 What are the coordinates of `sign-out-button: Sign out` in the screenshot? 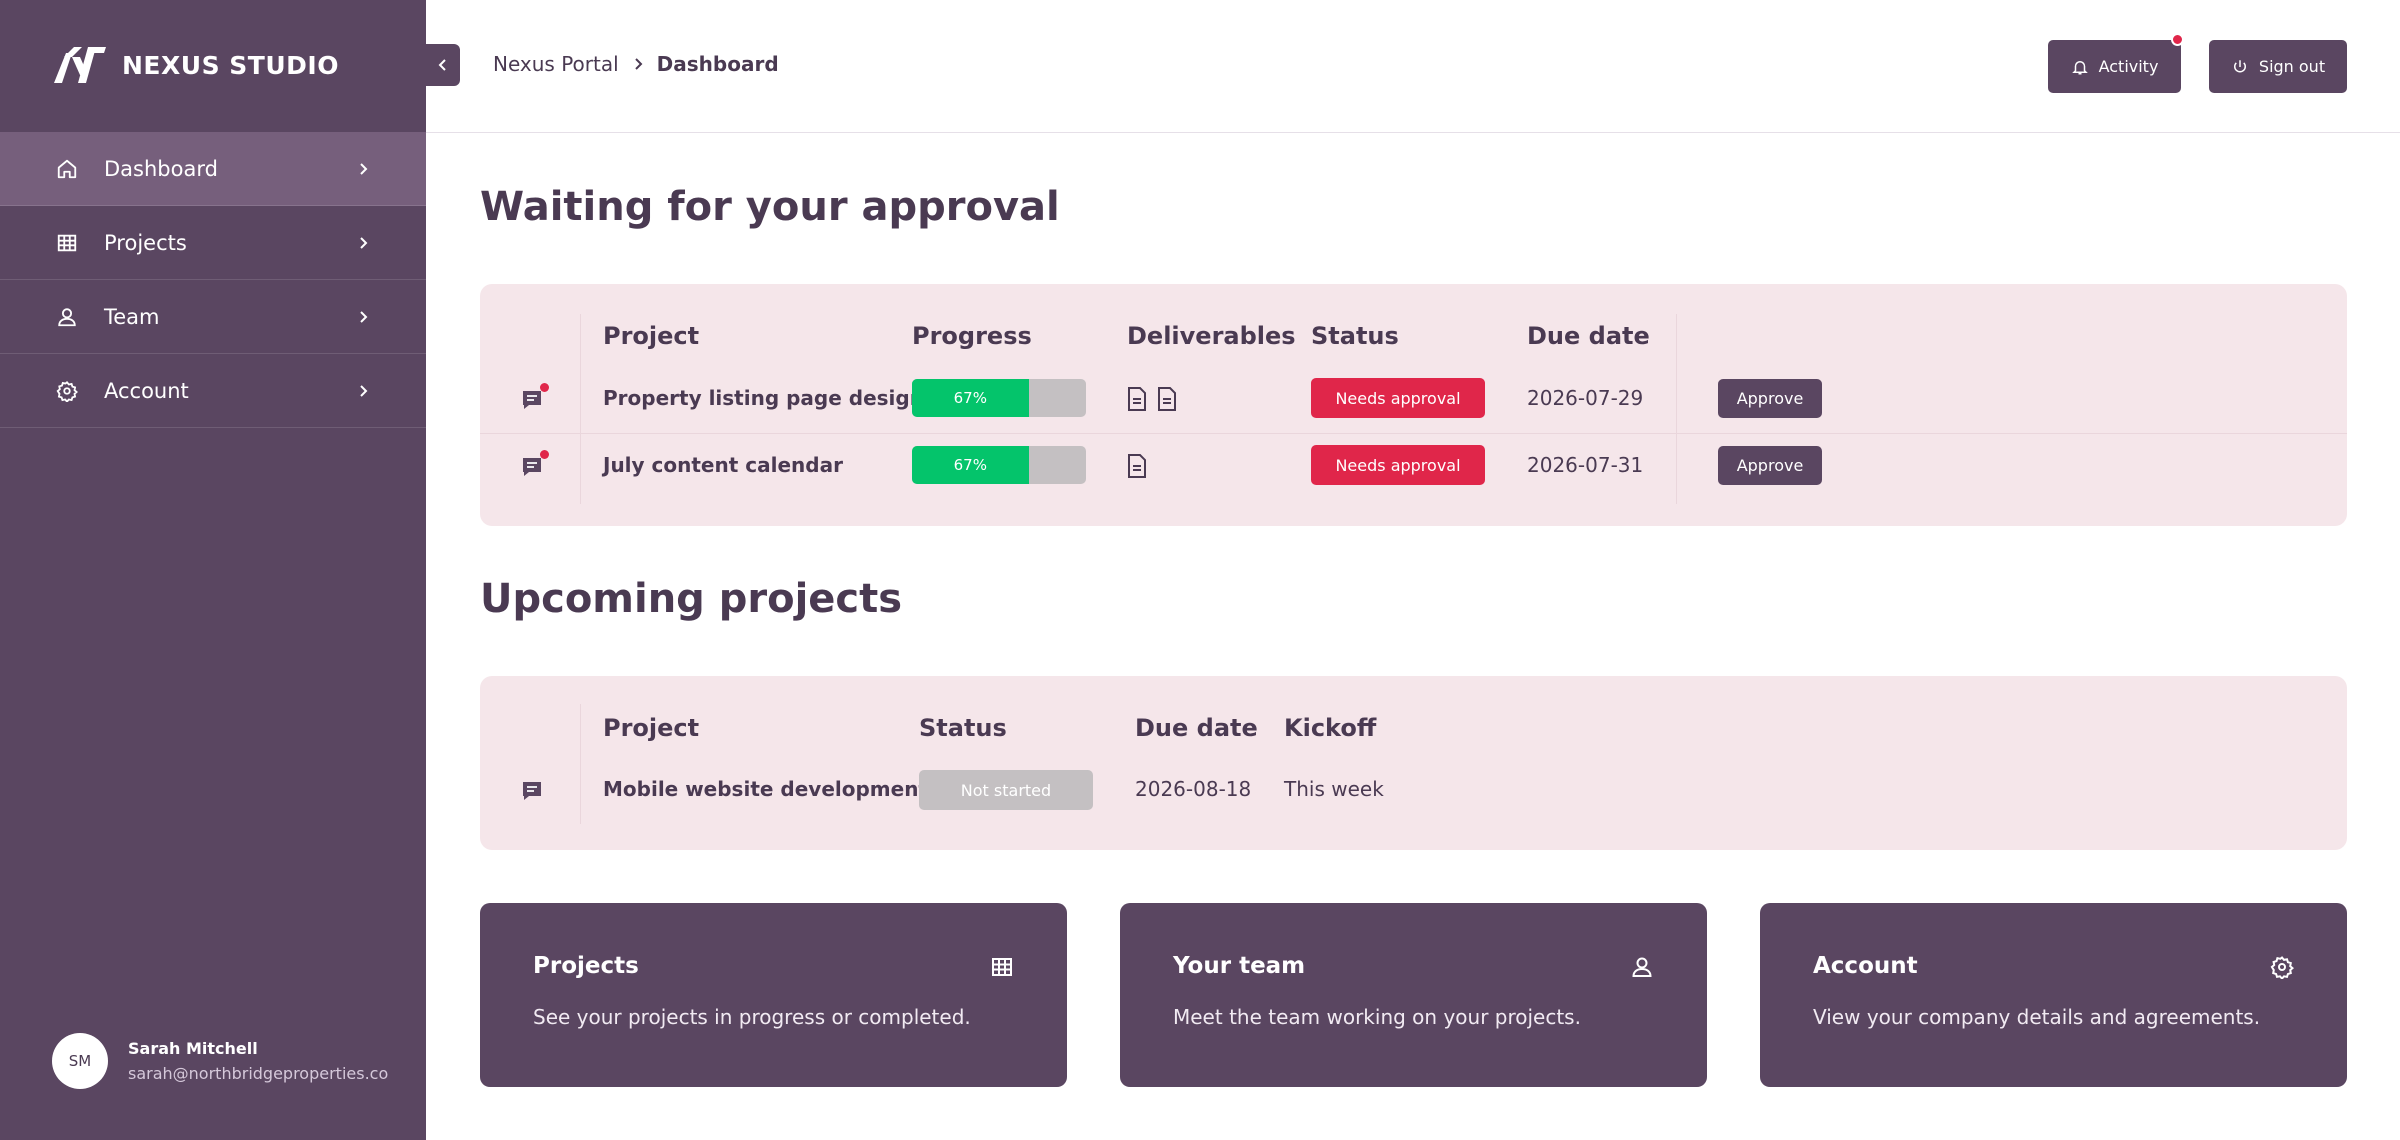 It's located at (2278, 66).